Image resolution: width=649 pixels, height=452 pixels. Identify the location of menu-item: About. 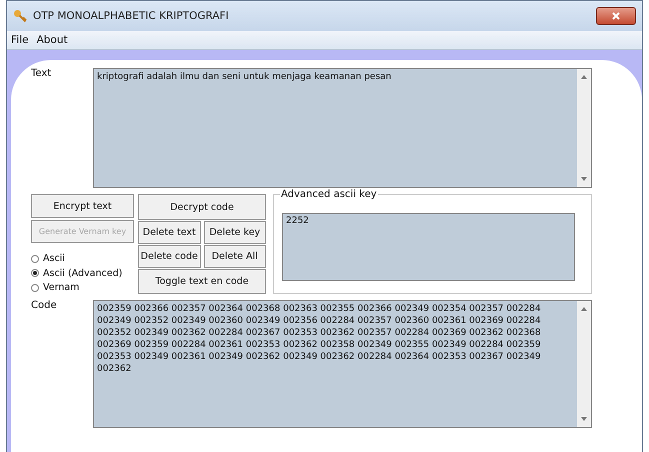
(52, 40).